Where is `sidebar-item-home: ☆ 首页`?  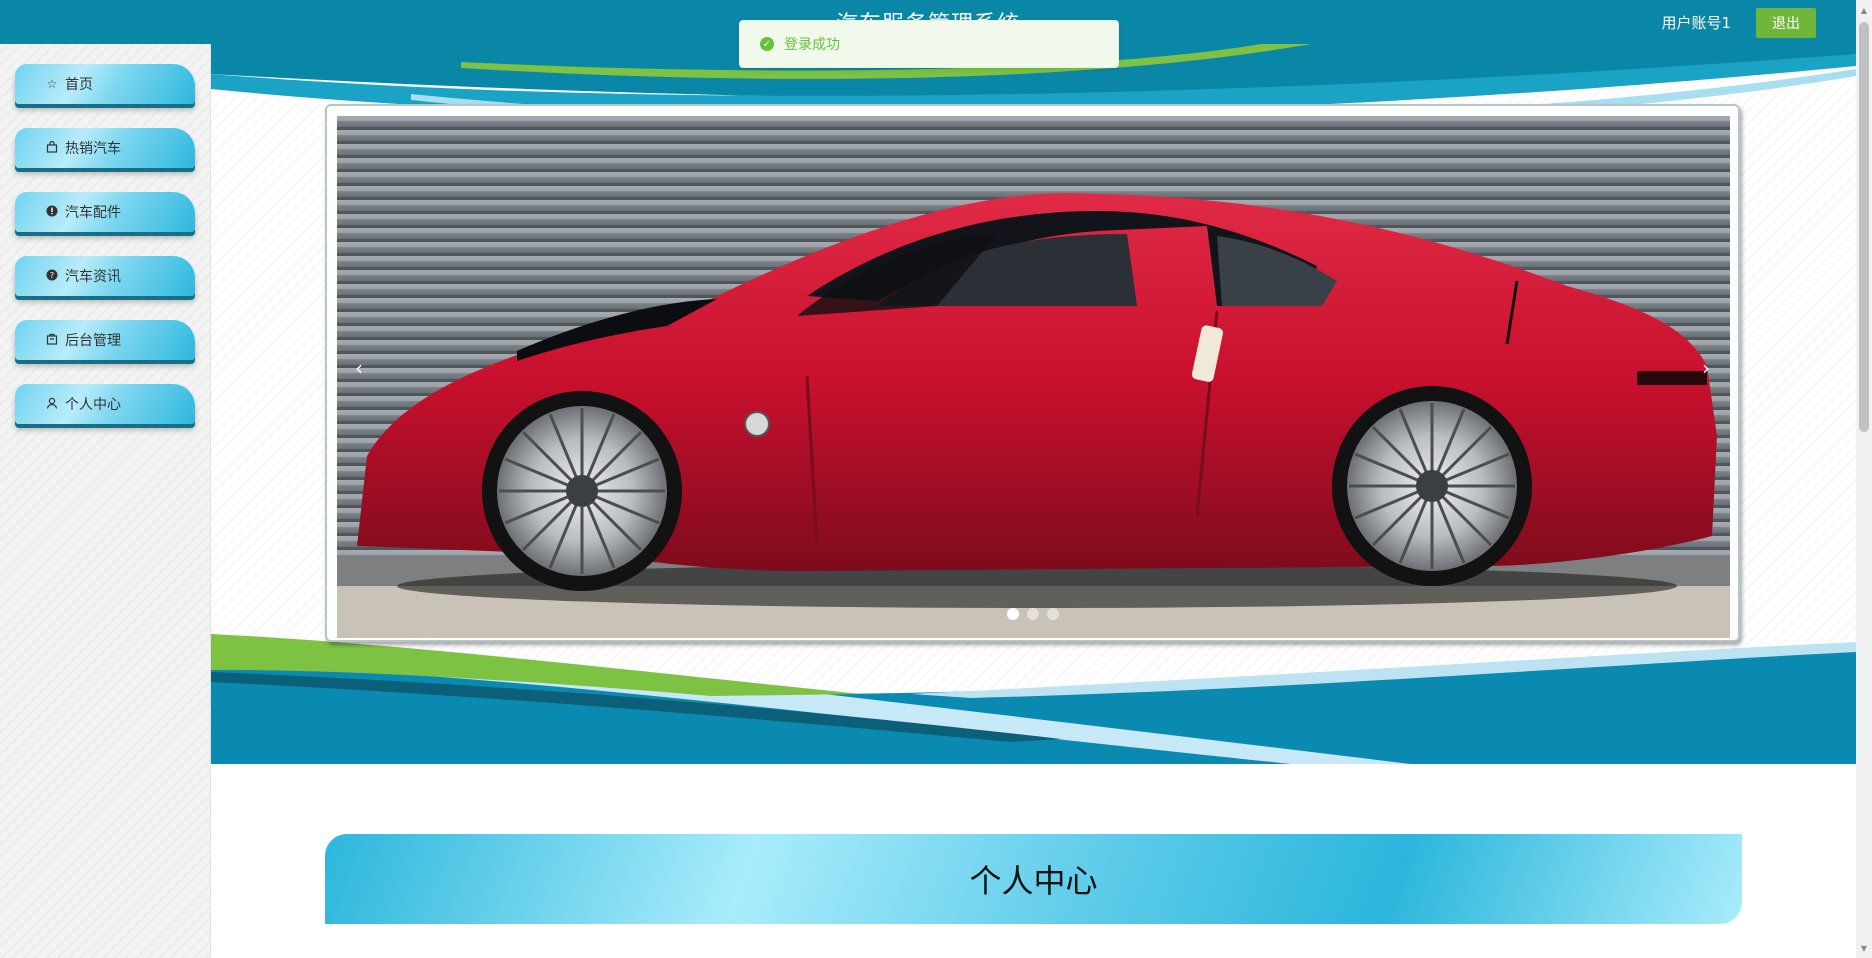 sidebar-item-home: ☆ 首页 is located at coordinates (105, 84).